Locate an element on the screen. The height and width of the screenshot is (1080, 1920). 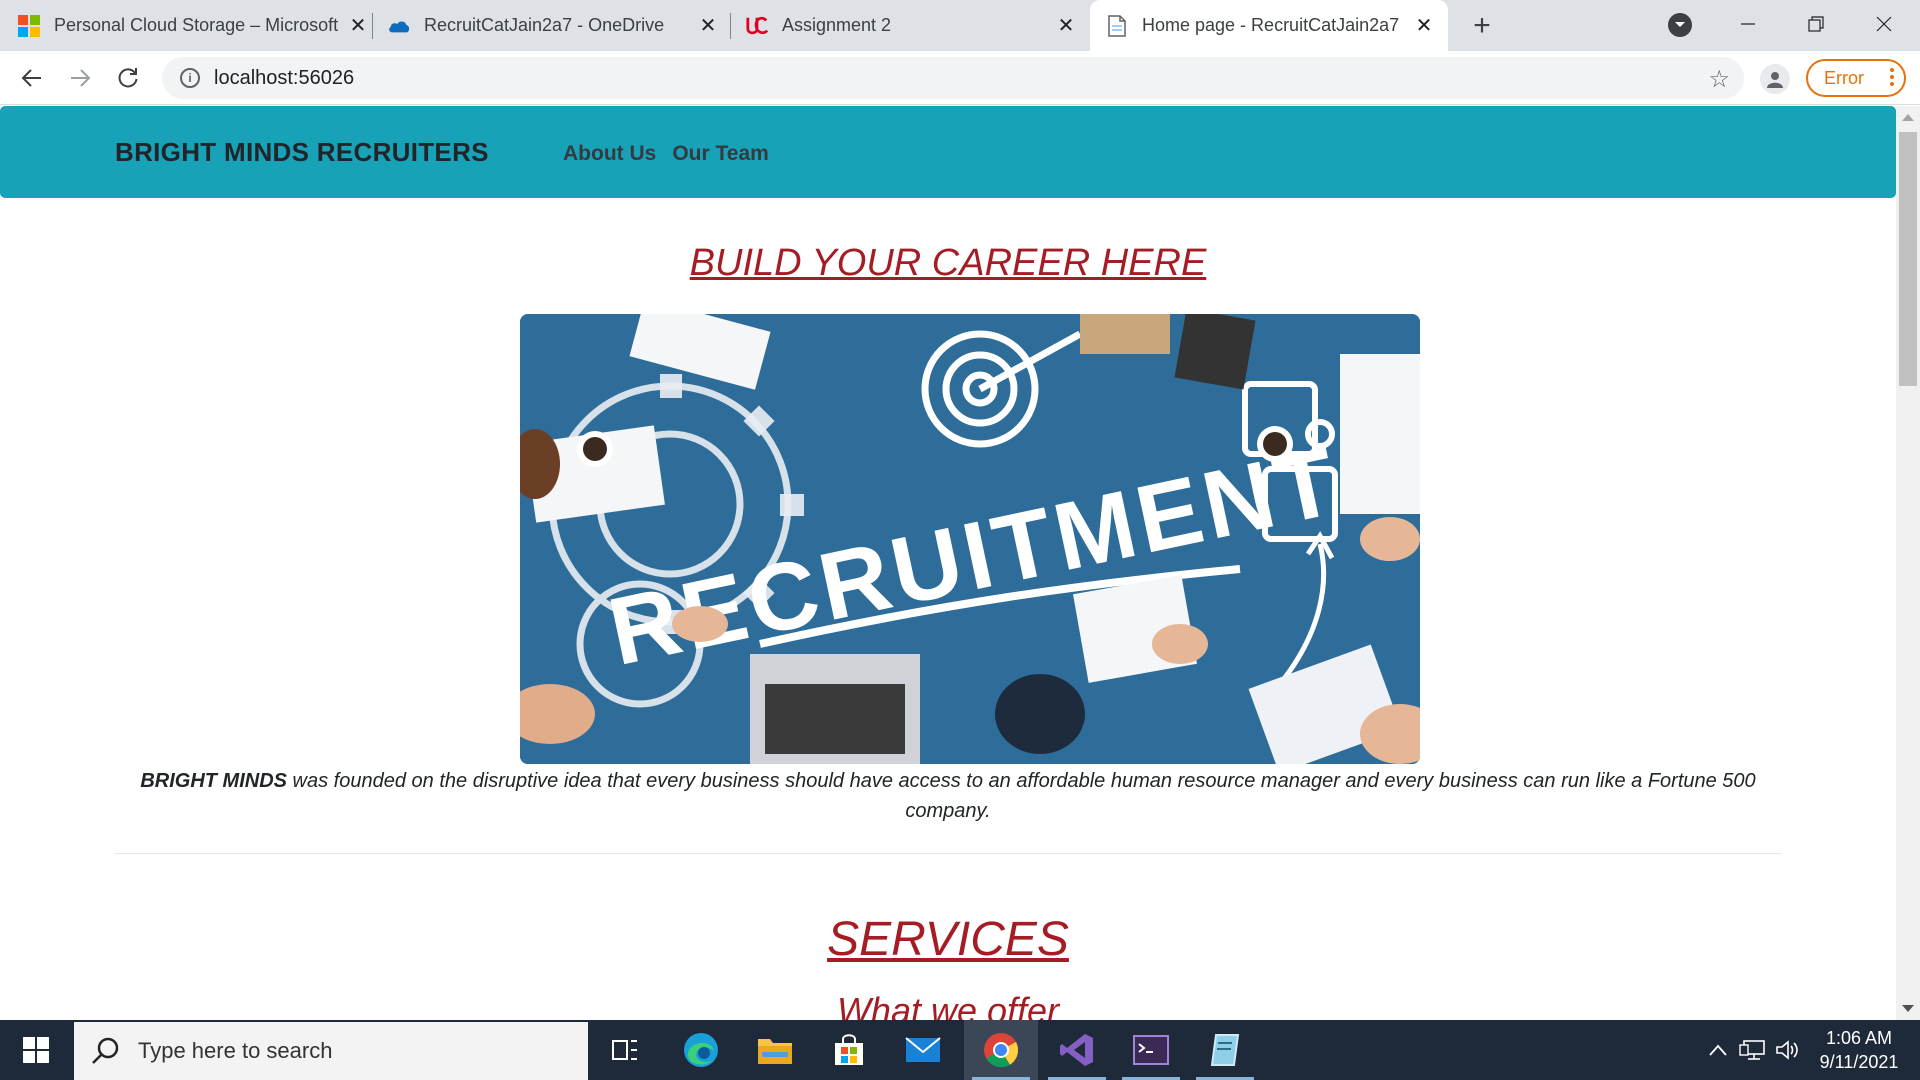
arrow-left-icon is located at coordinates (31, 78).